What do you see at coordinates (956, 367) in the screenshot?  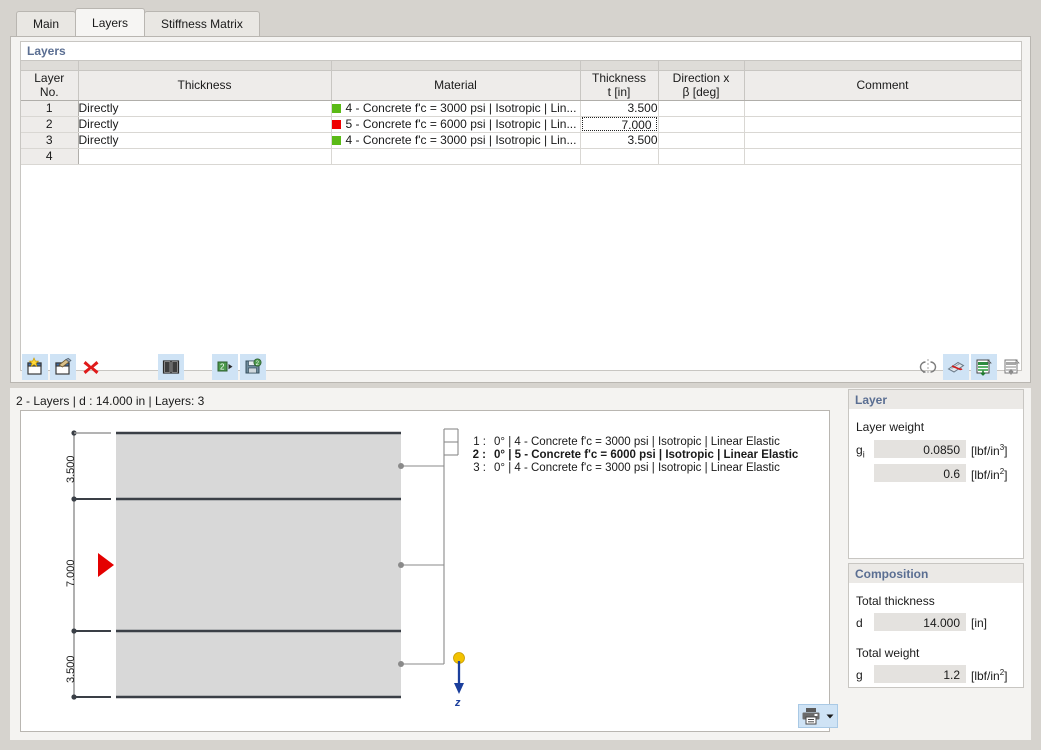 I see `reverse-order-button` at bounding box center [956, 367].